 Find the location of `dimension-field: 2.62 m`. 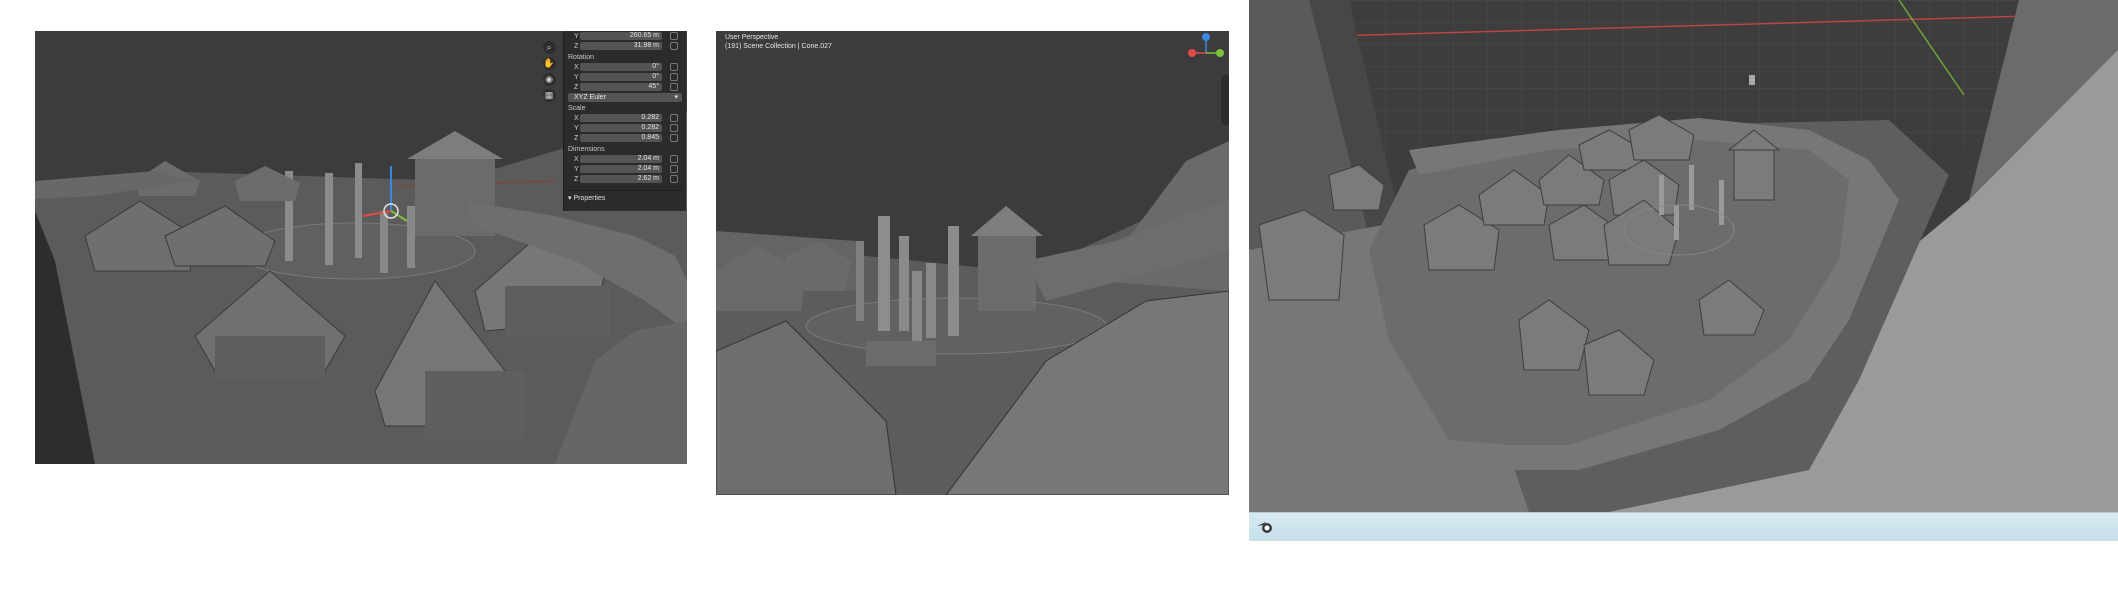

dimension-field: 2.62 m is located at coordinates (621, 179).